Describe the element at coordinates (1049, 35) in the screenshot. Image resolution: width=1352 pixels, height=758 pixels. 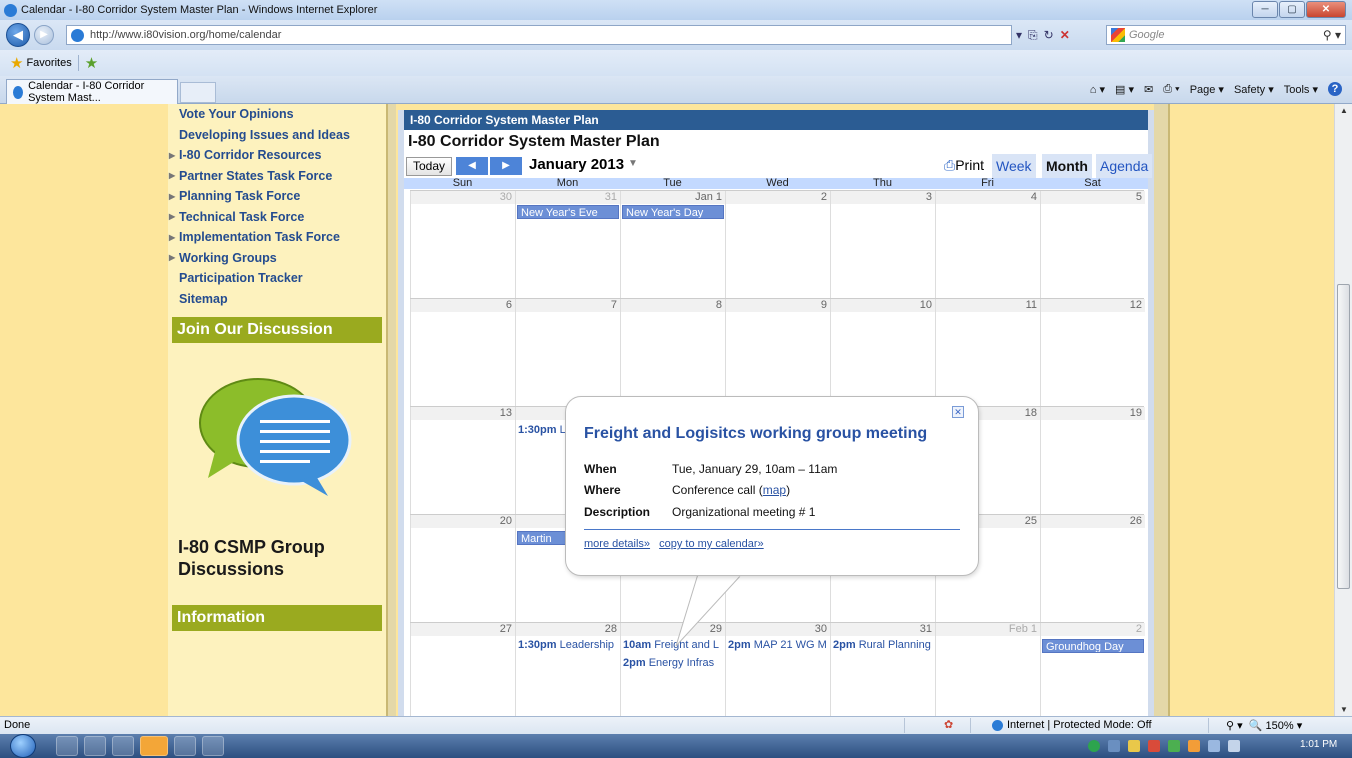
I see `refresh-icon: ↻` at that location.